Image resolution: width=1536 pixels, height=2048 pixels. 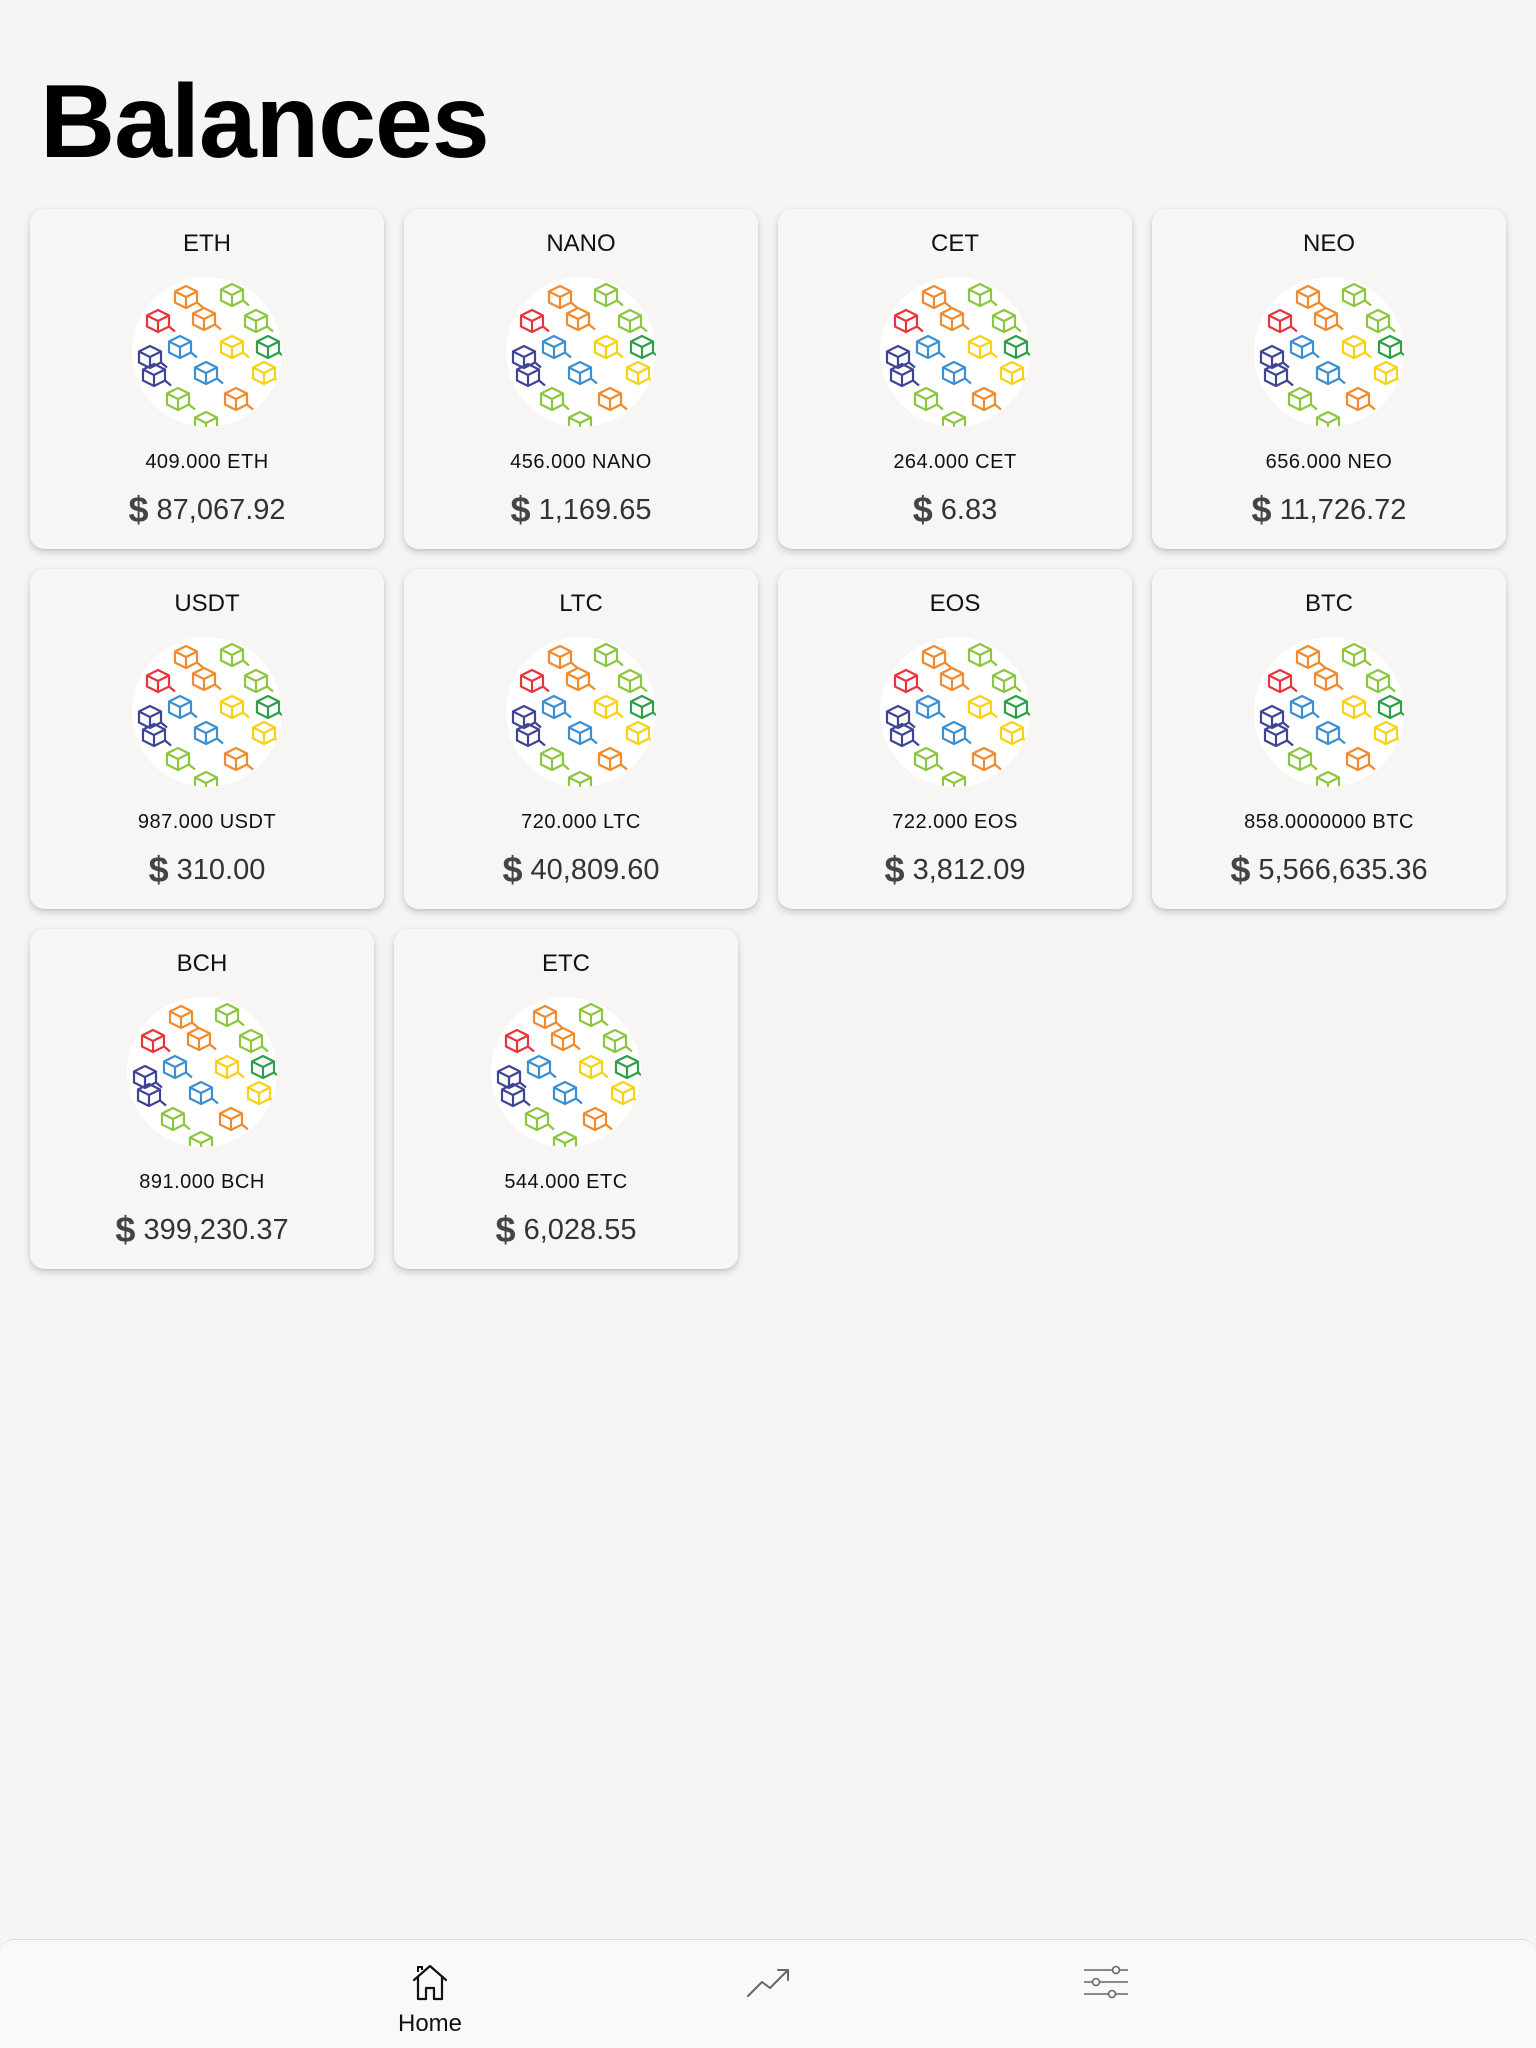 What do you see at coordinates (216, 1230) in the screenshot?
I see `card-value-amount: 399,230.37` at bounding box center [216, 1230].